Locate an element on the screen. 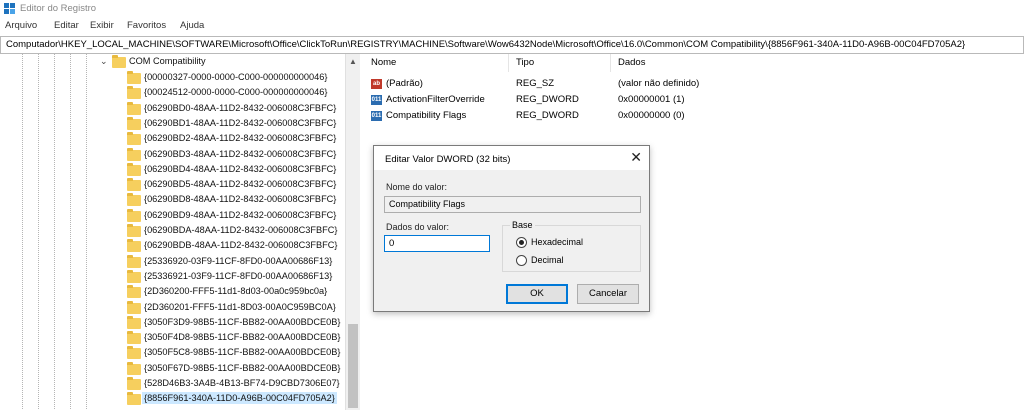 This screenshot has width=1024, height=410. decimal-label: Decimal is located at coordinates (547, 260).